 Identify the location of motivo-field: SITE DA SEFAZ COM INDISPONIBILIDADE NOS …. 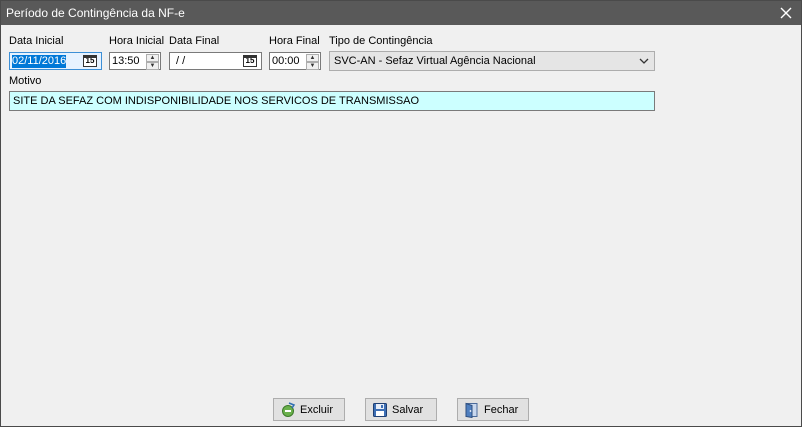
(332, 101).